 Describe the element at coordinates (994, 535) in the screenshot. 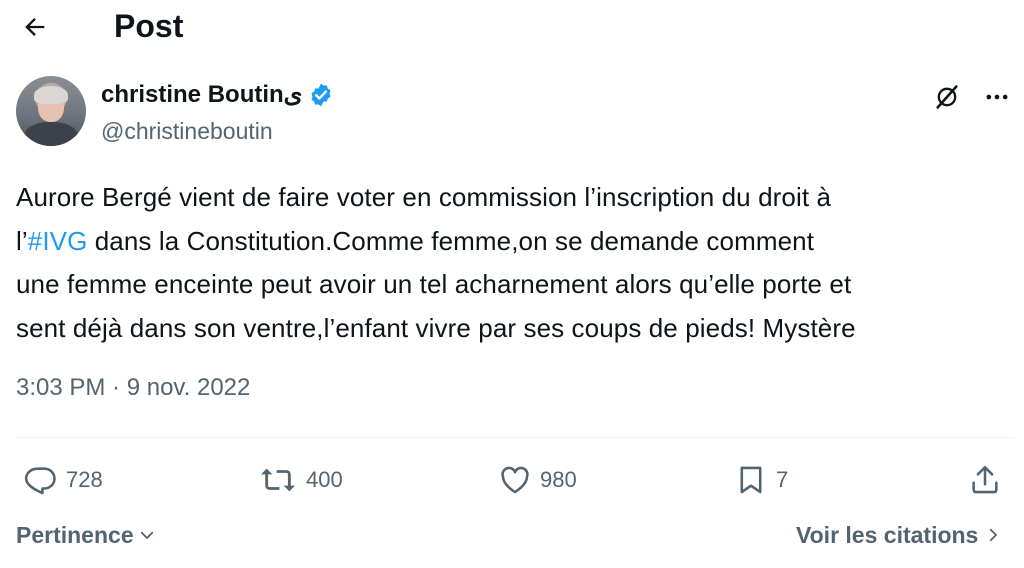

I see `chevron-right-icon` at that location.